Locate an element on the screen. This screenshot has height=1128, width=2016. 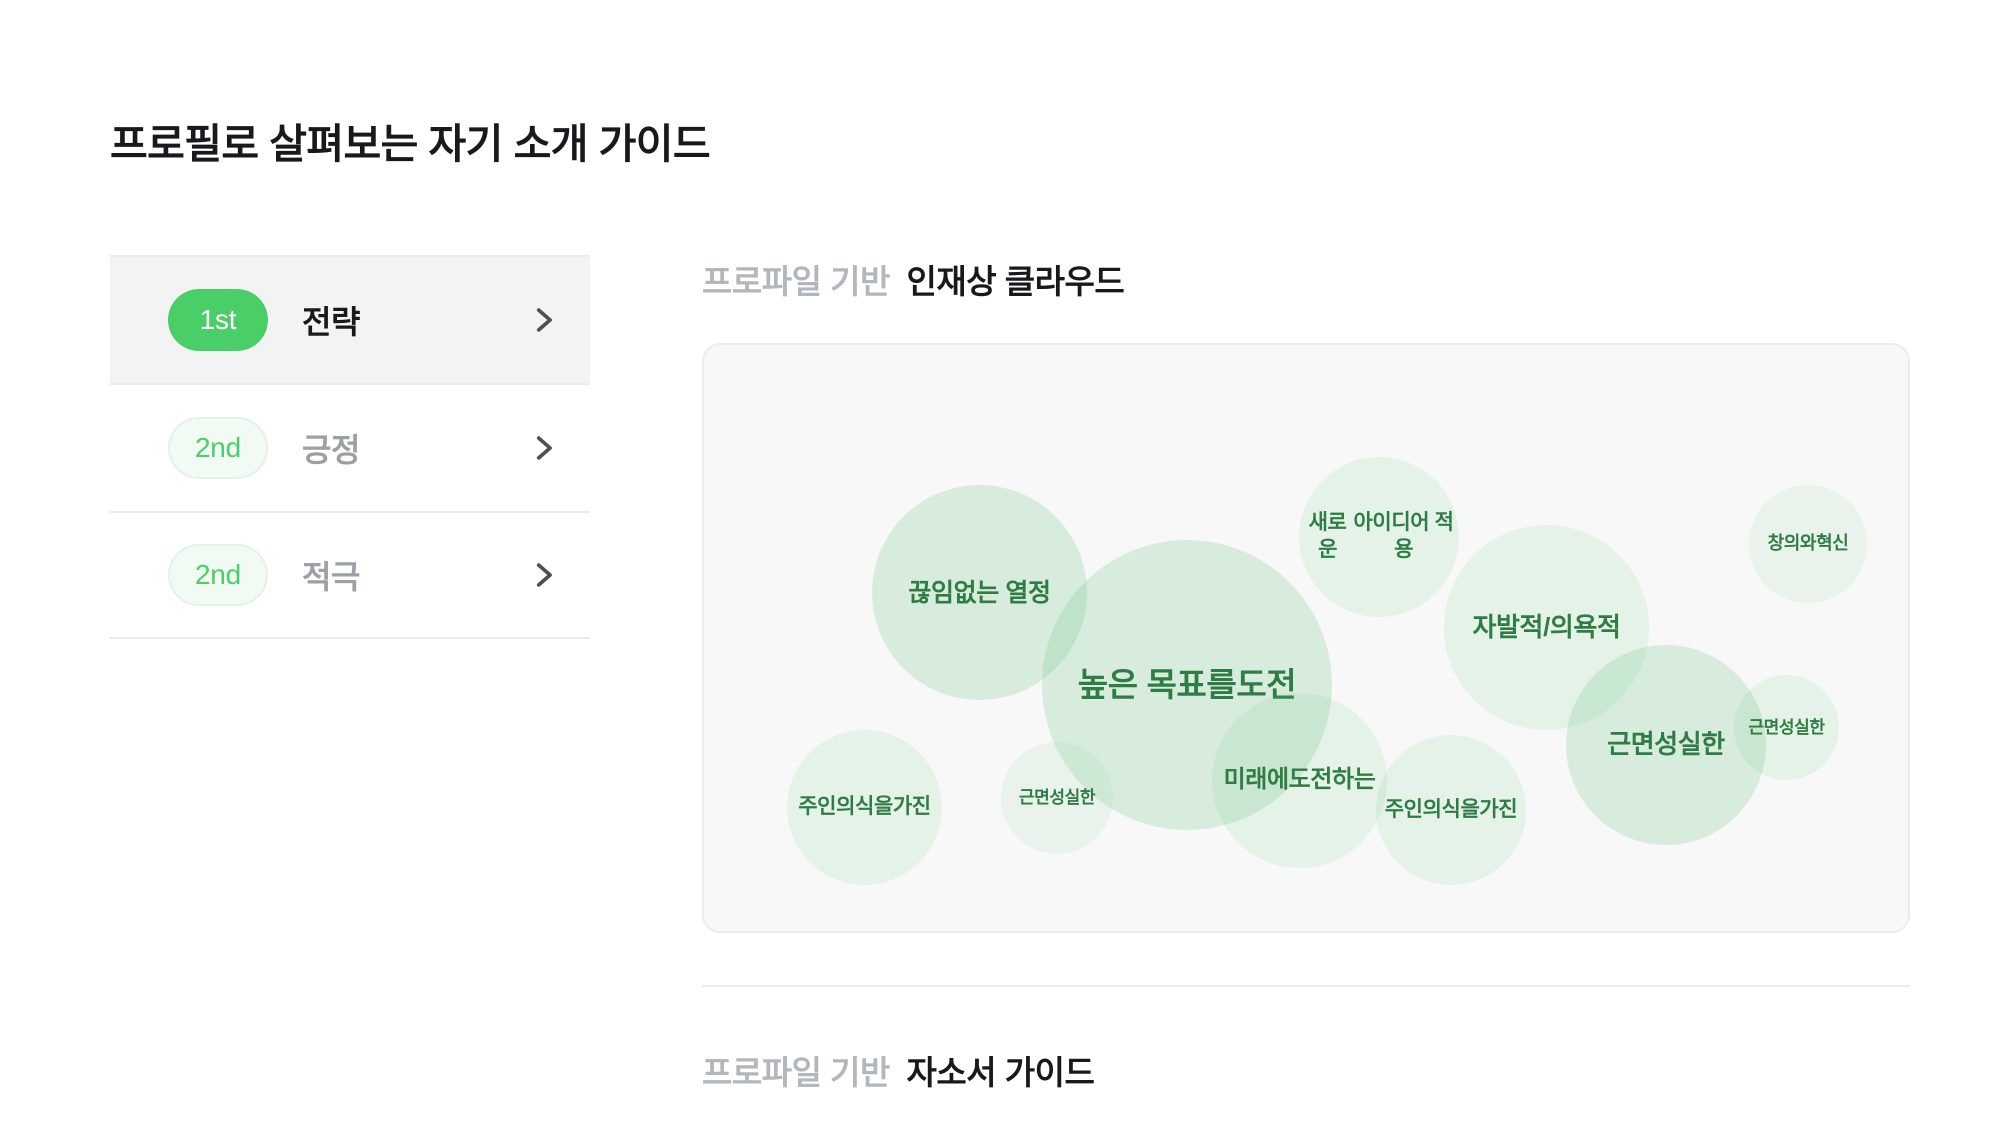
sidebar-item-긍정: 2nd 긍정 is located at coordinates (350, 447).